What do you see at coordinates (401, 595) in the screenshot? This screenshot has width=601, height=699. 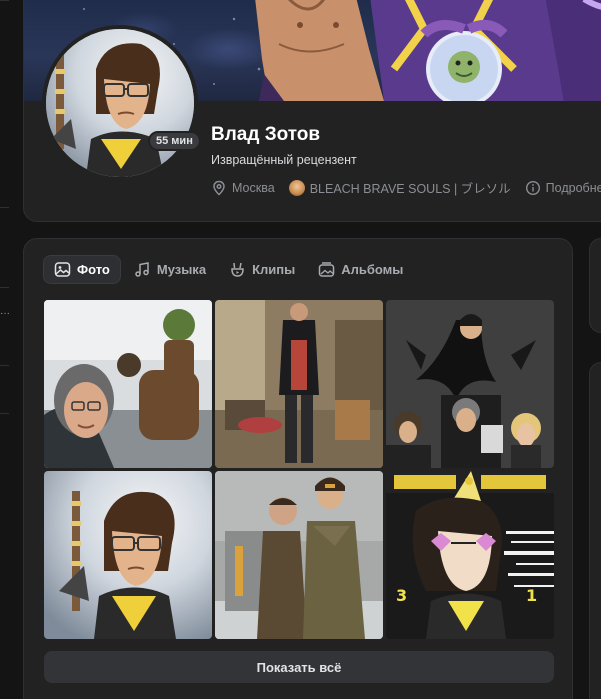 I see `svg-text: 3` at bounding box center [401, 595].